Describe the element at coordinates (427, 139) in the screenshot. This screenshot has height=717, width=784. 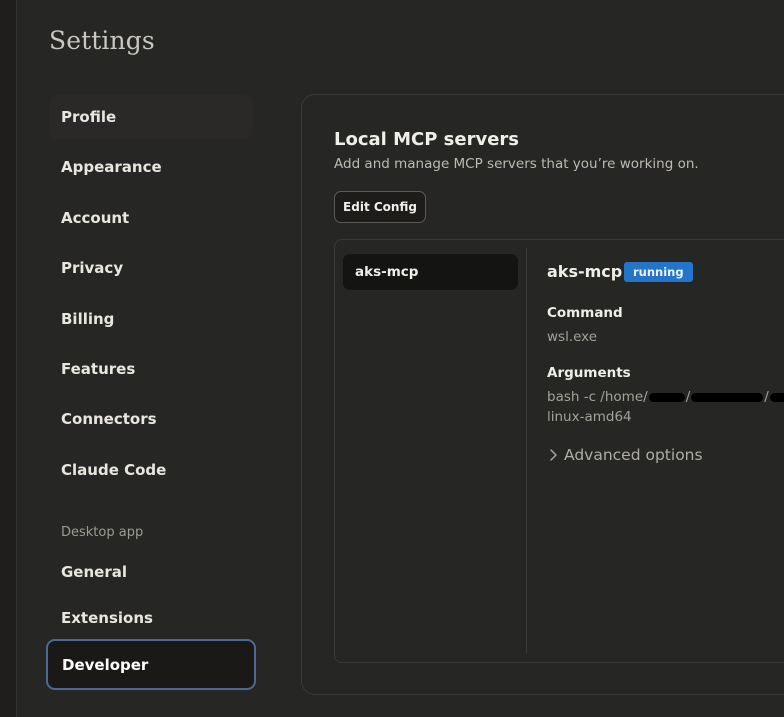
I see `section-title: Local MCP servers` at that location.